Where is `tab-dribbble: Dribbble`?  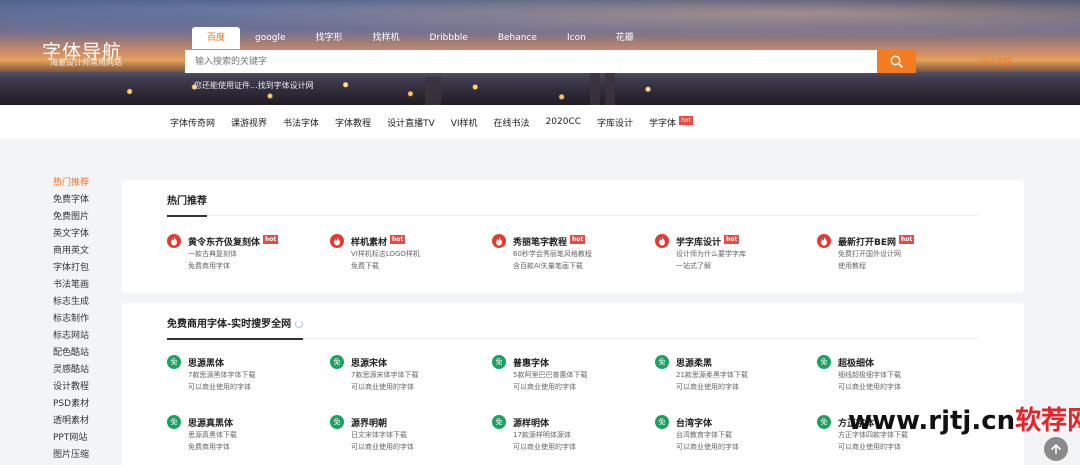 tab-dribbble: Dribbble is located at coordinates (449, 38).